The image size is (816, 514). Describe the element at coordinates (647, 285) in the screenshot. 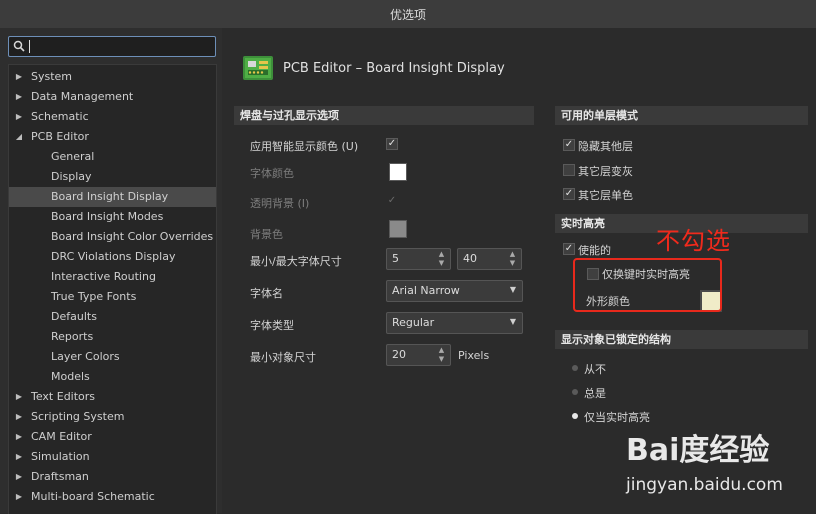

I see `annotation-highlight-box` at that location.